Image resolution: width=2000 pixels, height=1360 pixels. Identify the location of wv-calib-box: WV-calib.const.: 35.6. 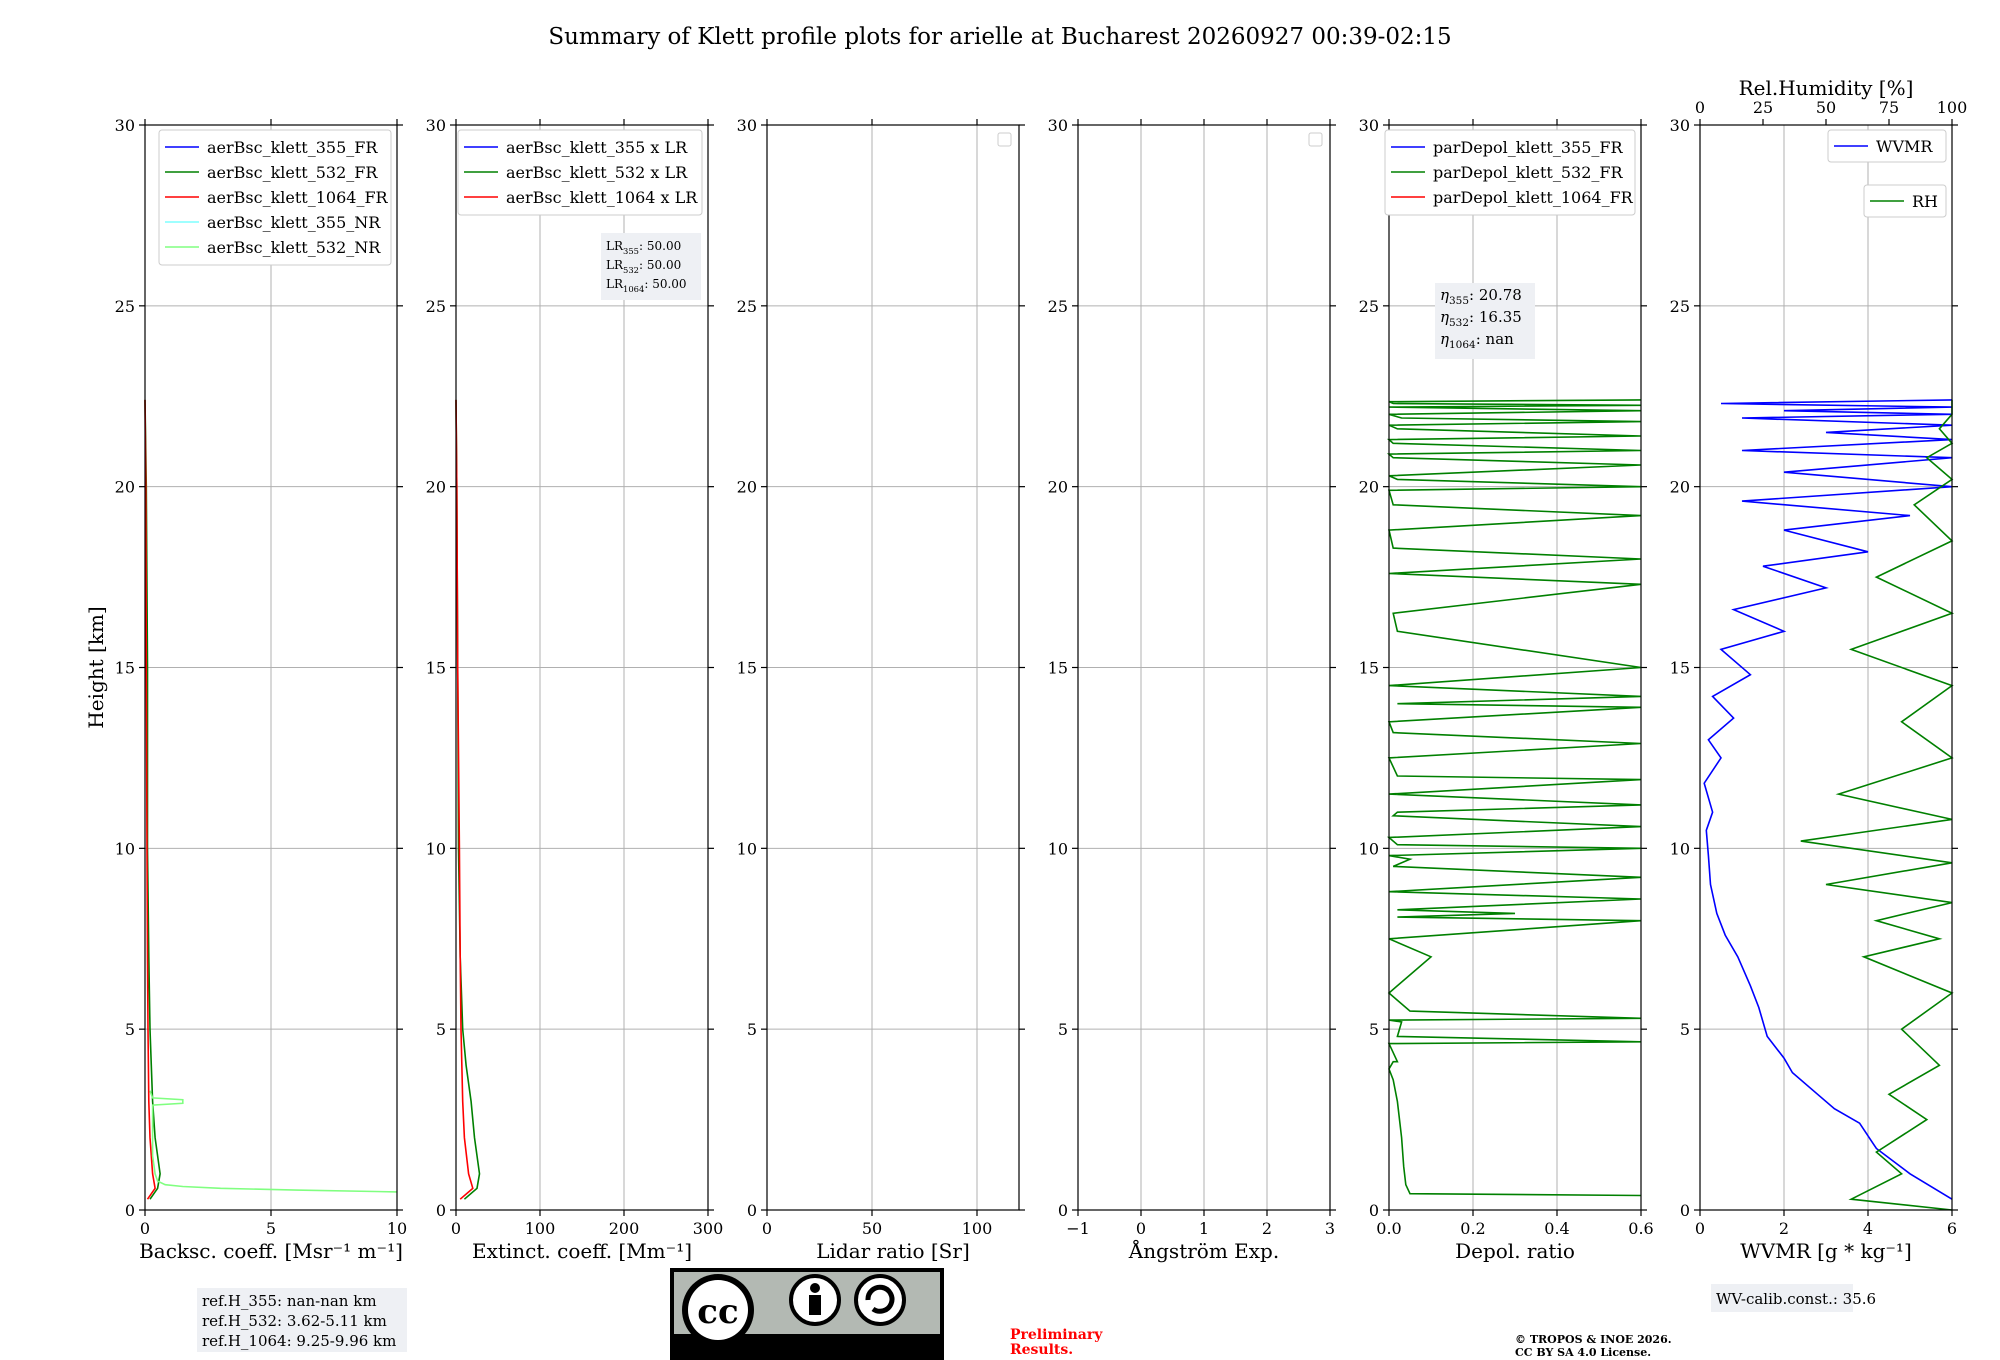
(1793, 1298).